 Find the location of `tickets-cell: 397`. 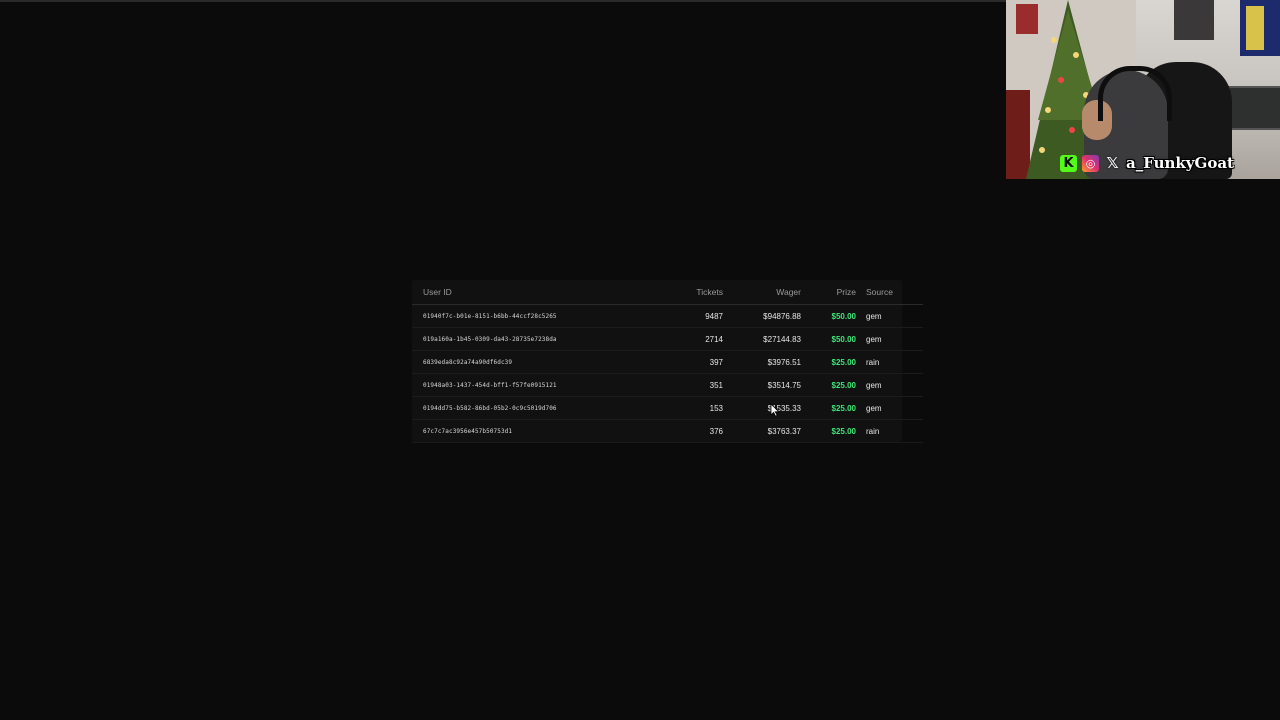

tickets-cell: 397 is located at coordinates (704, 362).